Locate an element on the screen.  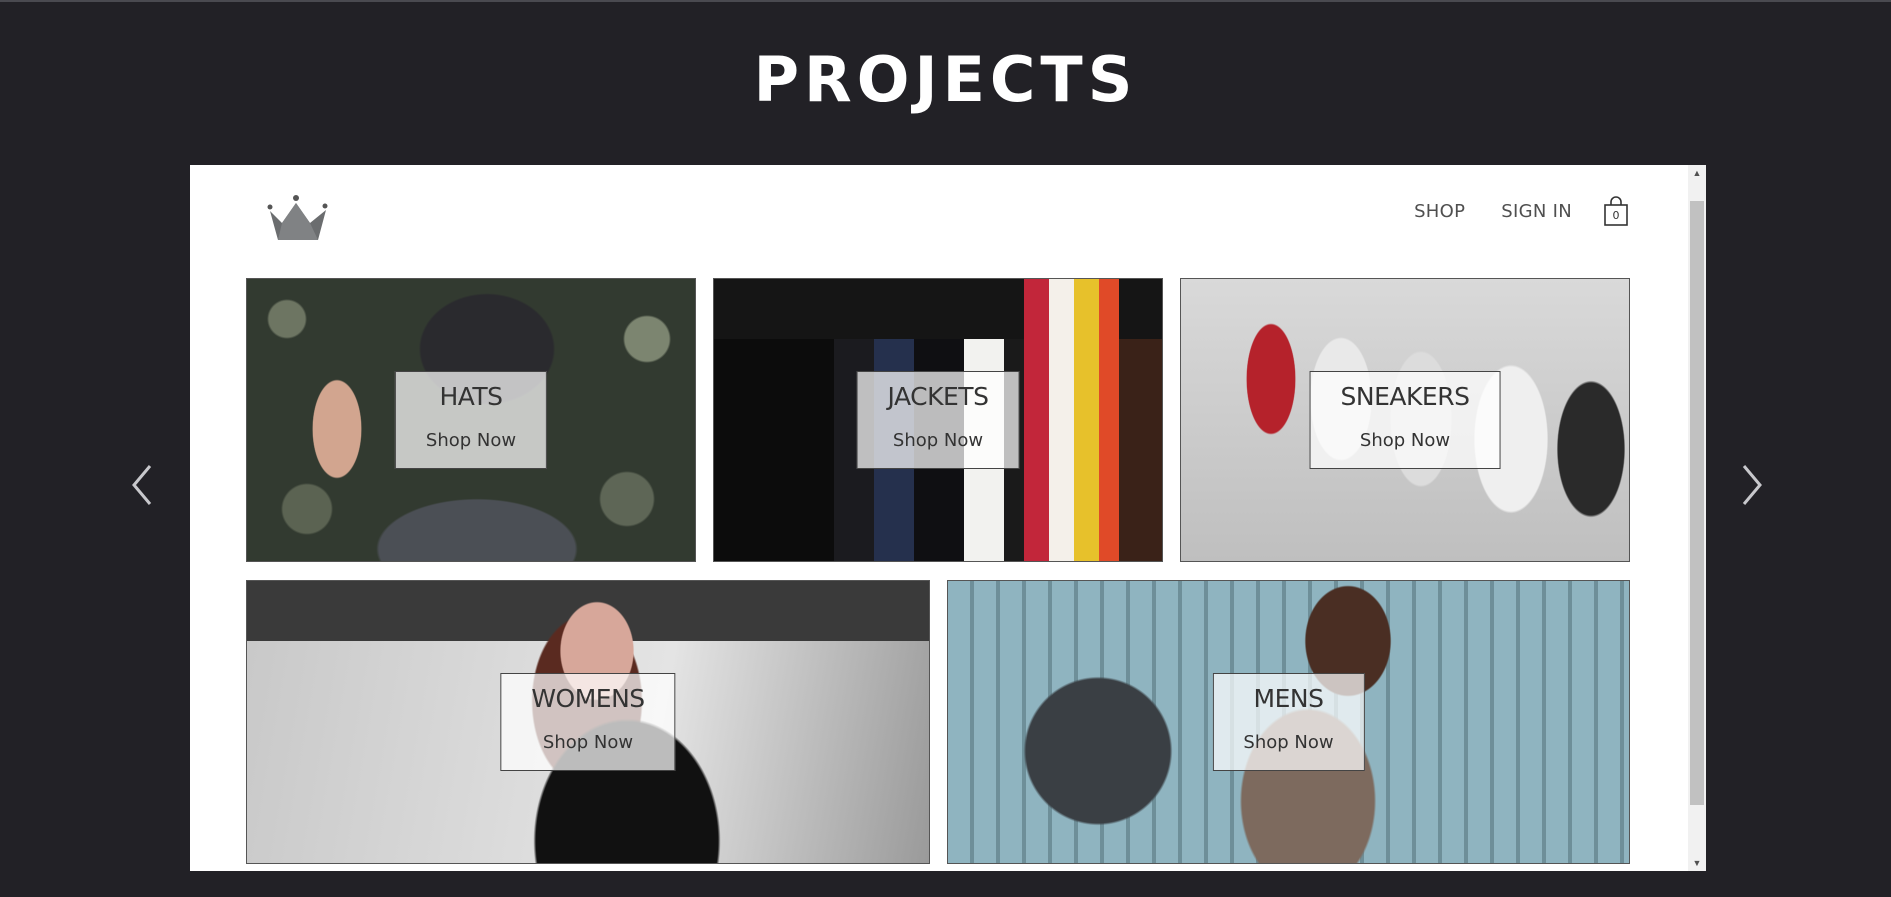
scroll-thumb is located at coordinates (1697, 503).